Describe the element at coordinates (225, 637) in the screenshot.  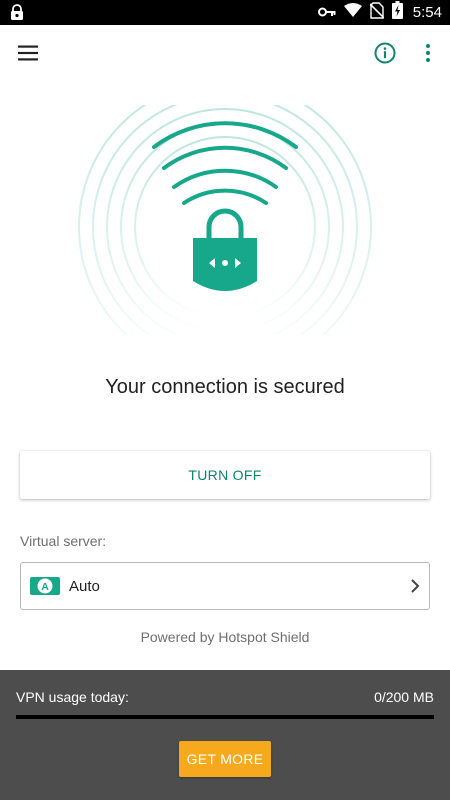
I see `powered-by-text: Powered by Hotspot Shield` at that location.